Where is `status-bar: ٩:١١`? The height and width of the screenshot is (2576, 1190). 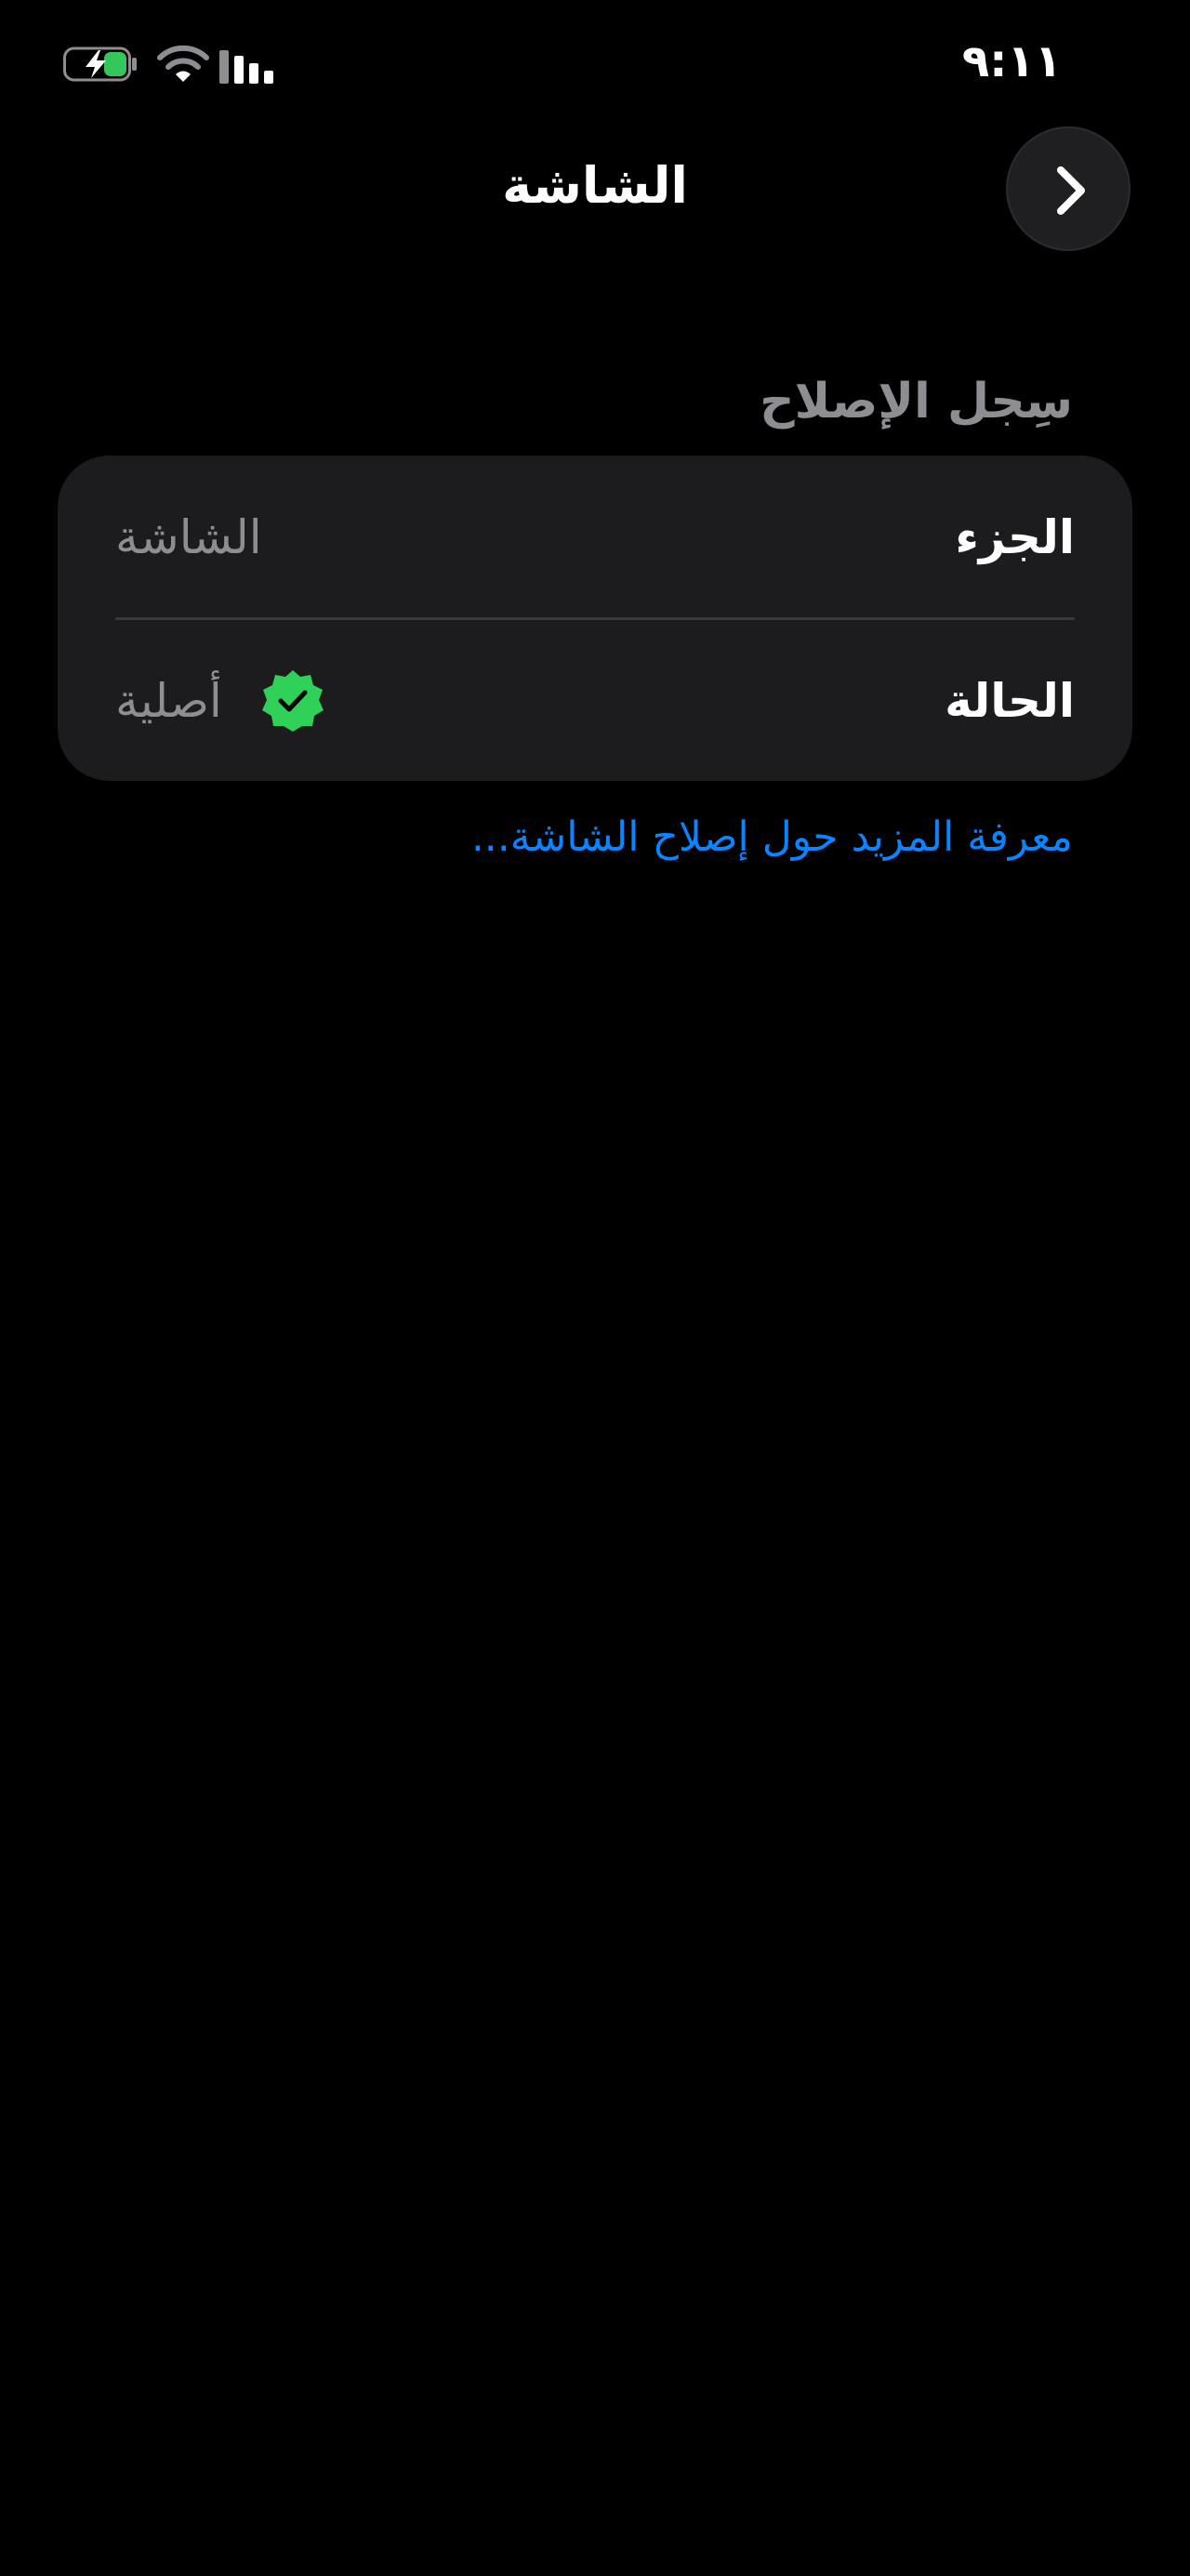 status-bar: ٩:١١ is located at coordinates (595, 65).